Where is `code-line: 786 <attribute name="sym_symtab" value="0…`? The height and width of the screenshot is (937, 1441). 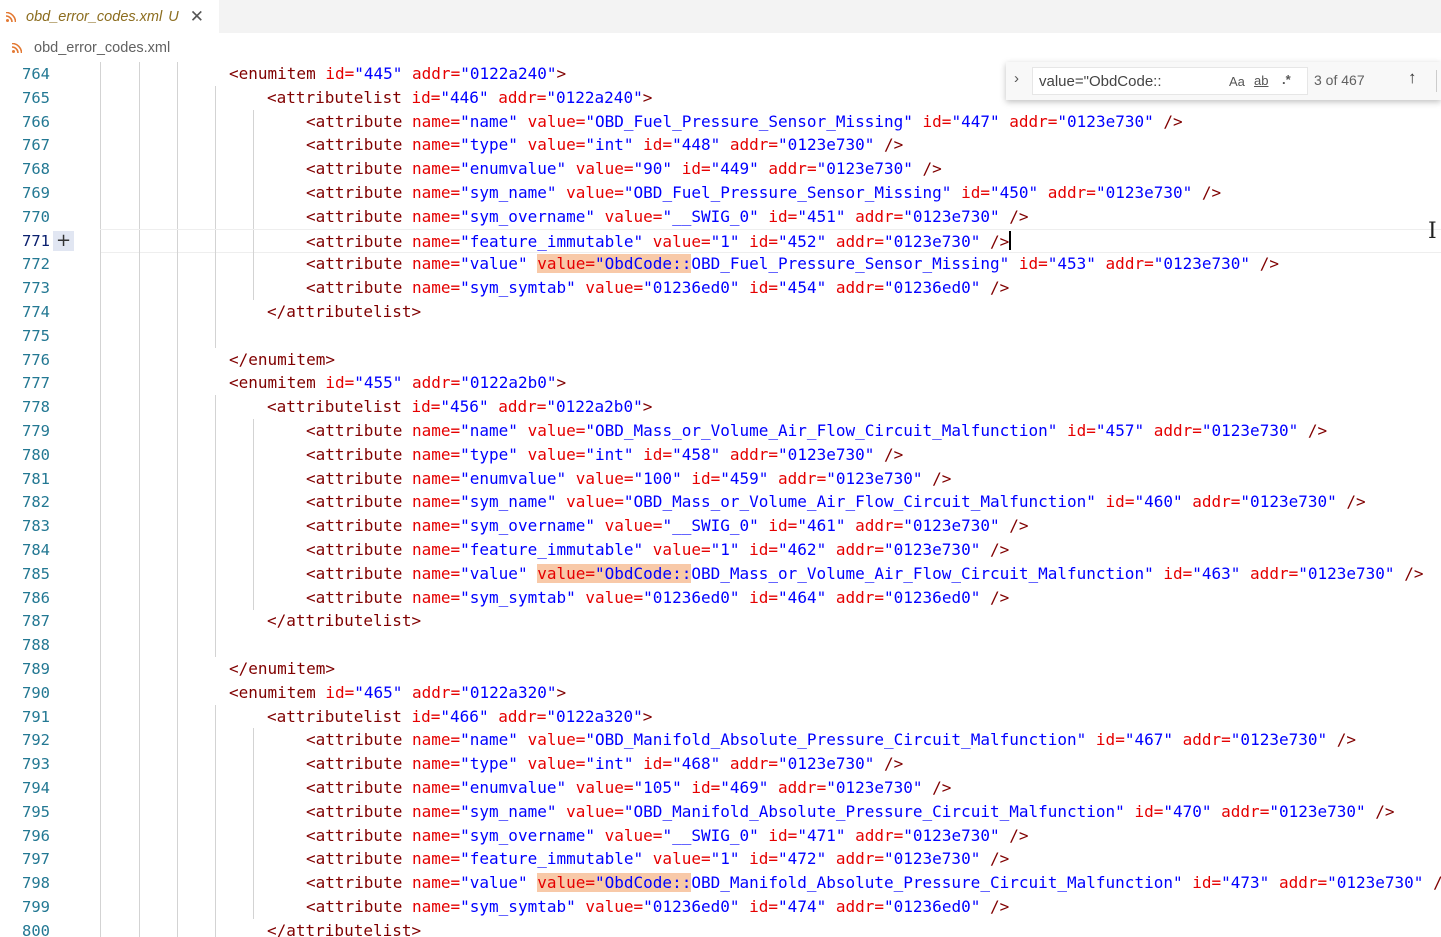
code-line: 786 <attribute name="sym_symtab" value="0… is located at coordinates (720, 597).